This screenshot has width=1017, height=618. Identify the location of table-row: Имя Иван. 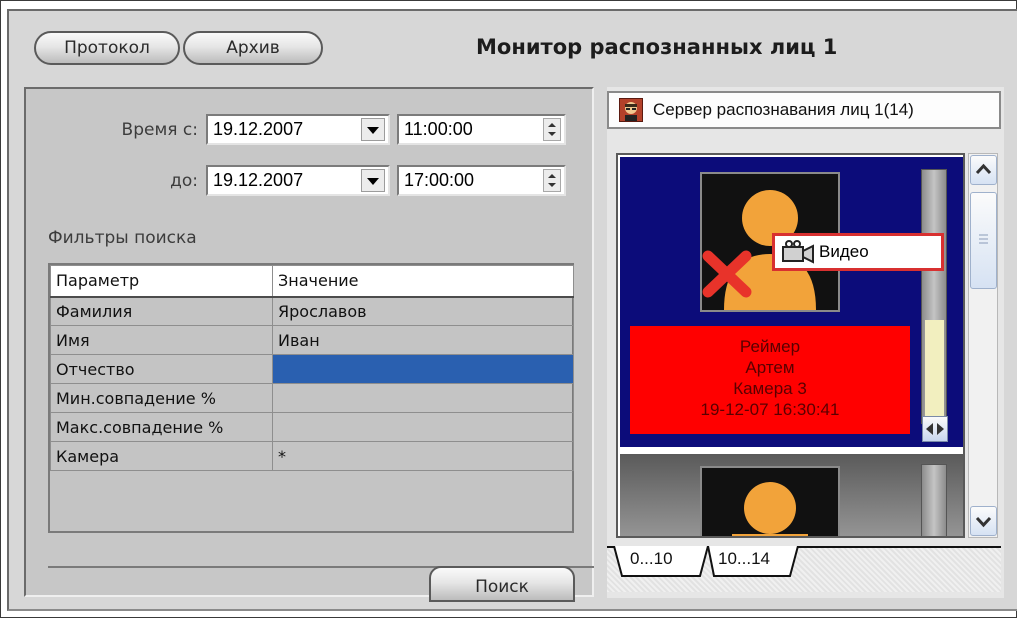
(312, 340).